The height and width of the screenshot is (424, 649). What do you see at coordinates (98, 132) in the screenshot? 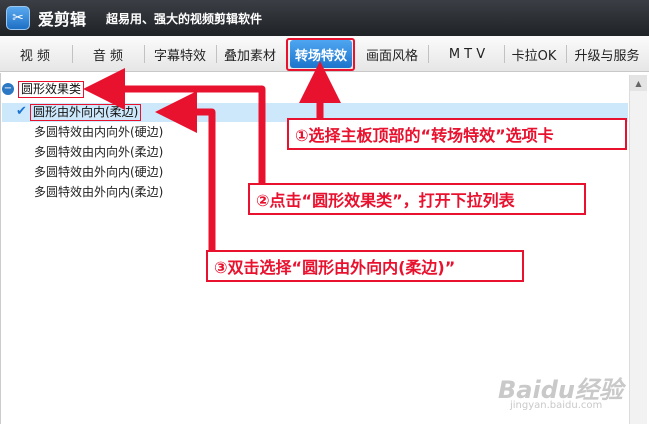
I see `tree-item: 多圆特效由内向外(硬边)` at bounding box center [98, 132].